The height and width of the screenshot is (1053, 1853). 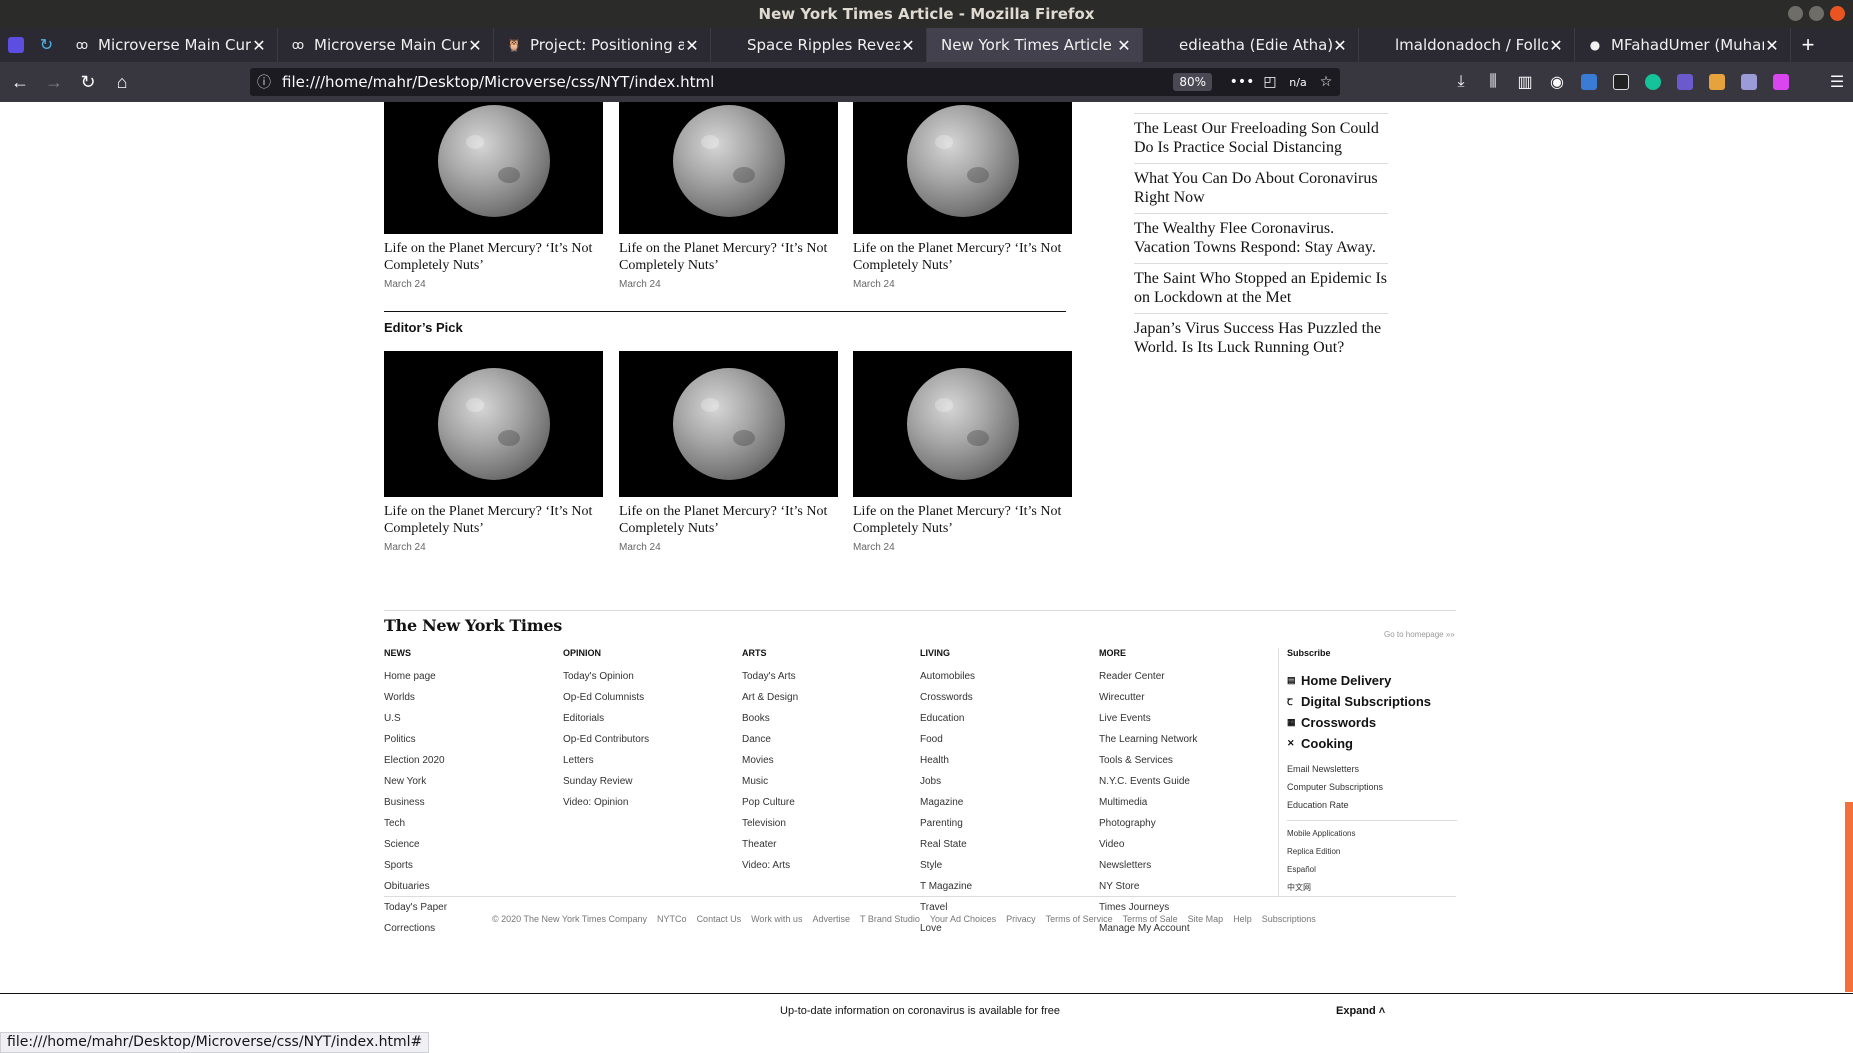 I want to click on subscribe-home-delivery: ▤ Home Delivery, so click(x=1372, y=680).